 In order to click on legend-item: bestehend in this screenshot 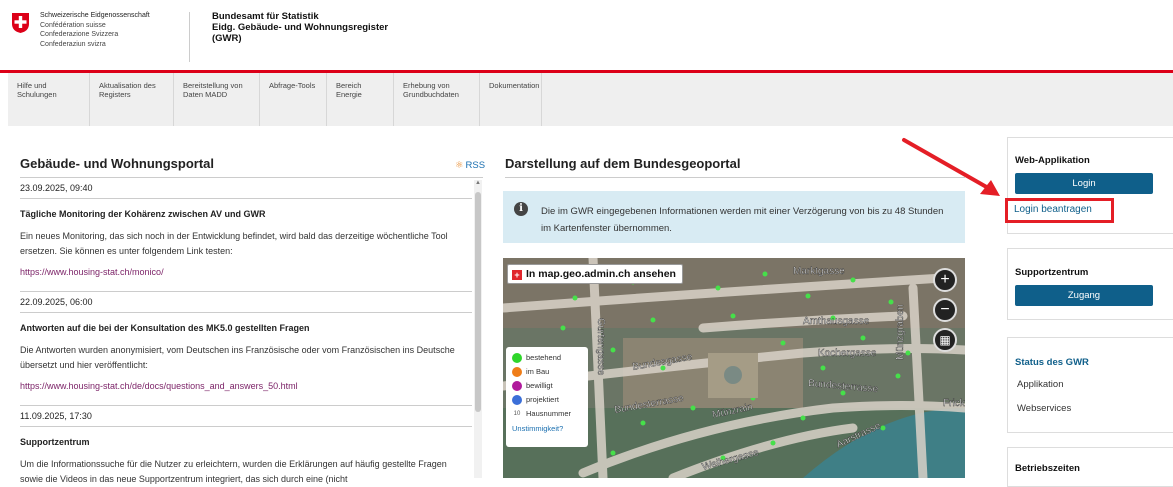, I will do `click(547, 358)`.